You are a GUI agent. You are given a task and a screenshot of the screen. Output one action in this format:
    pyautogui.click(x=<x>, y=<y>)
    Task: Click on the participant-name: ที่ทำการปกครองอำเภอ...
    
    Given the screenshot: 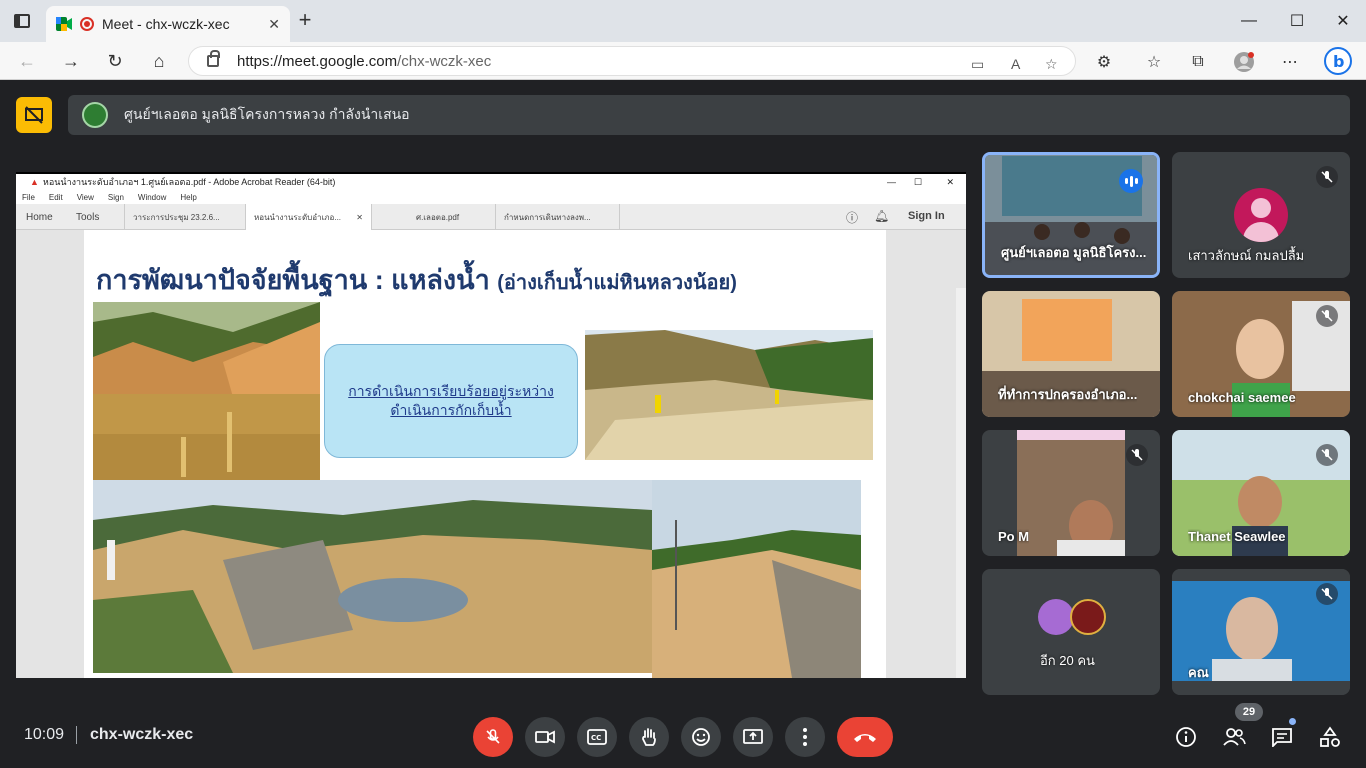 What is the action you would take?
    pyautogui.click(x=1068, y=394)
    